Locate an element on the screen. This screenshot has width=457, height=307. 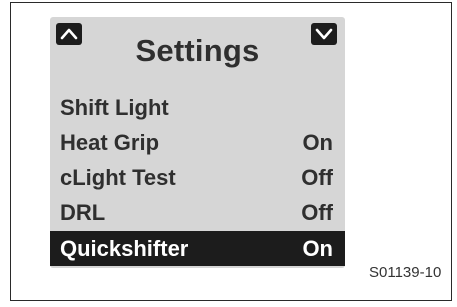
menu-item-label: Shift Light is located at coordinates (114, 107).